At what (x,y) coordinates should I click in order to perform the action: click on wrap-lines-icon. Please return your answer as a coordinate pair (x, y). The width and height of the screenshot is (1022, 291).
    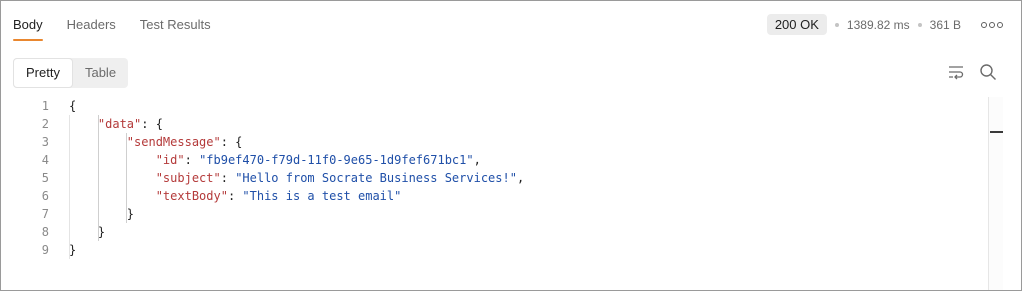
    Looking at the image, I should click on (956, 72).